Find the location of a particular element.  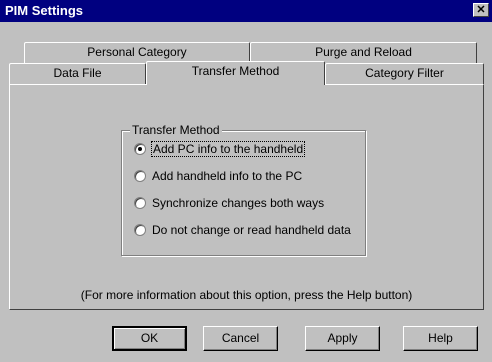

tab-purge-and-reload: Purge and Reload is located at coordinates (363, 52).